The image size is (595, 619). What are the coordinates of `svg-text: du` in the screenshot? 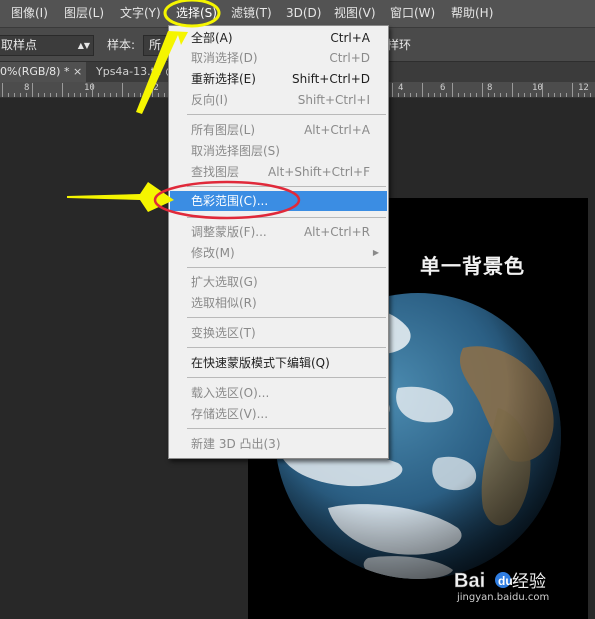 It's located at (505, 581).